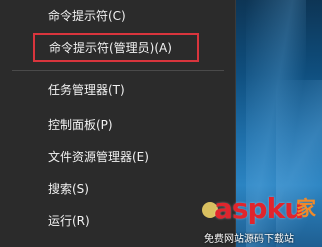 This screenshot has height=247, width=322. Describe the element at coordinates (117, 125) in the screenshot. I see `menu-item-control-panel: 控制面板(P)` at that location.